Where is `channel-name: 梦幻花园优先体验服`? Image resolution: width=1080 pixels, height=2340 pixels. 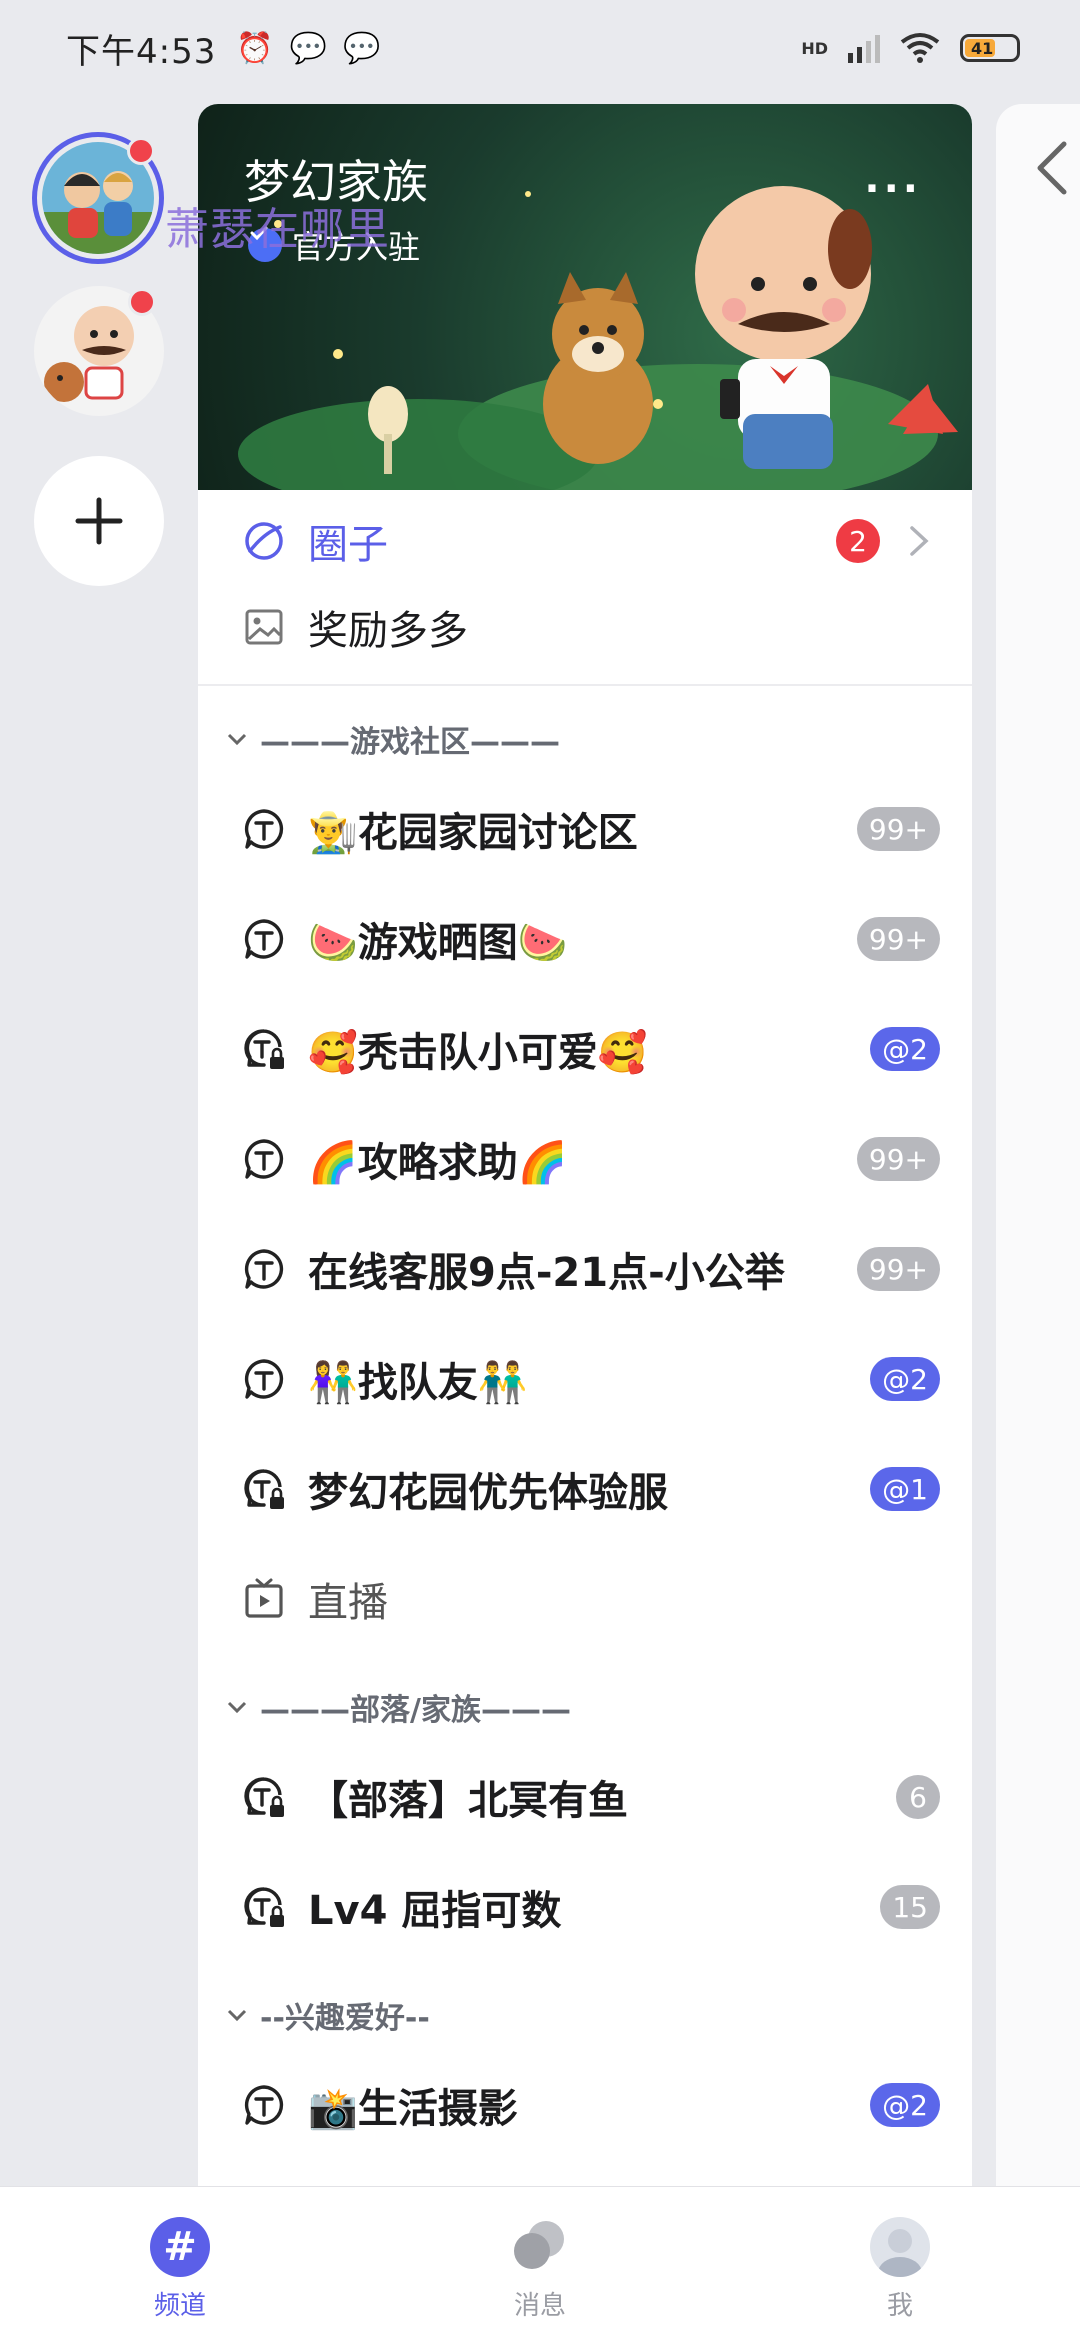
channel-name: 梦幻花园优先体验服 is located at coordinates (488, 1493).